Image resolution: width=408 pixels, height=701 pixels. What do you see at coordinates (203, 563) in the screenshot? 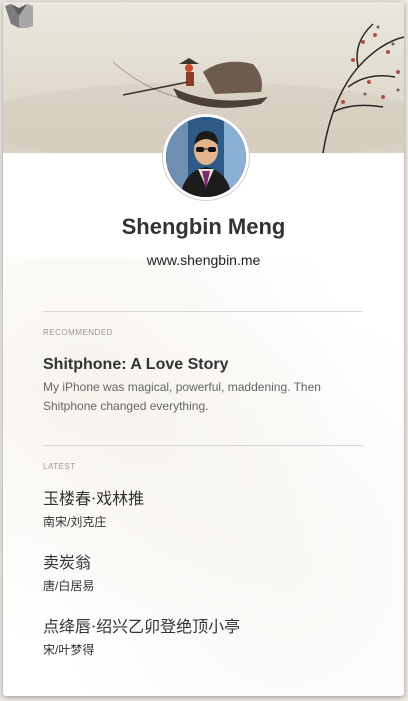
I see `post-title: 卖炭翁` at bounding box center [203, 563].